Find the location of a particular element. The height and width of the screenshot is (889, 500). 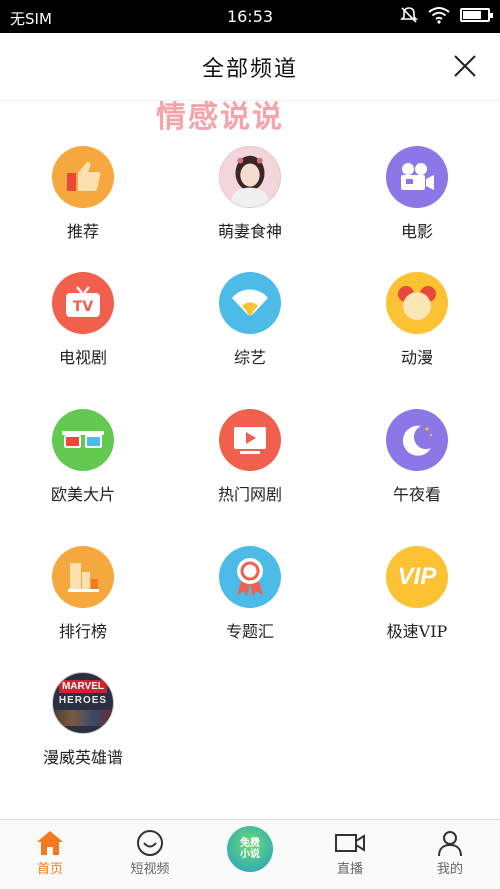

tab-short-video: 短视频 is located at coordinates (150, 852).